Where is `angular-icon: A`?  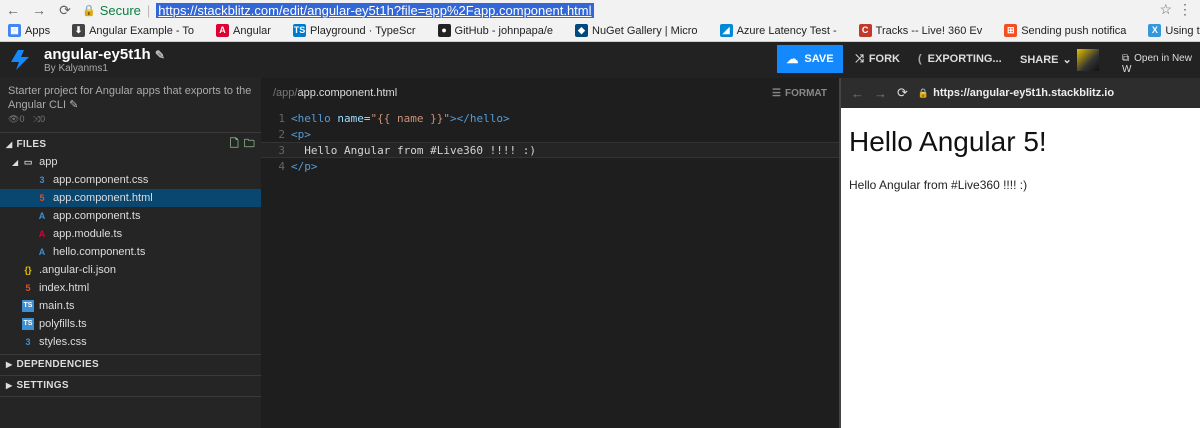
angular-icon: A is located at coordinates (223, 30).